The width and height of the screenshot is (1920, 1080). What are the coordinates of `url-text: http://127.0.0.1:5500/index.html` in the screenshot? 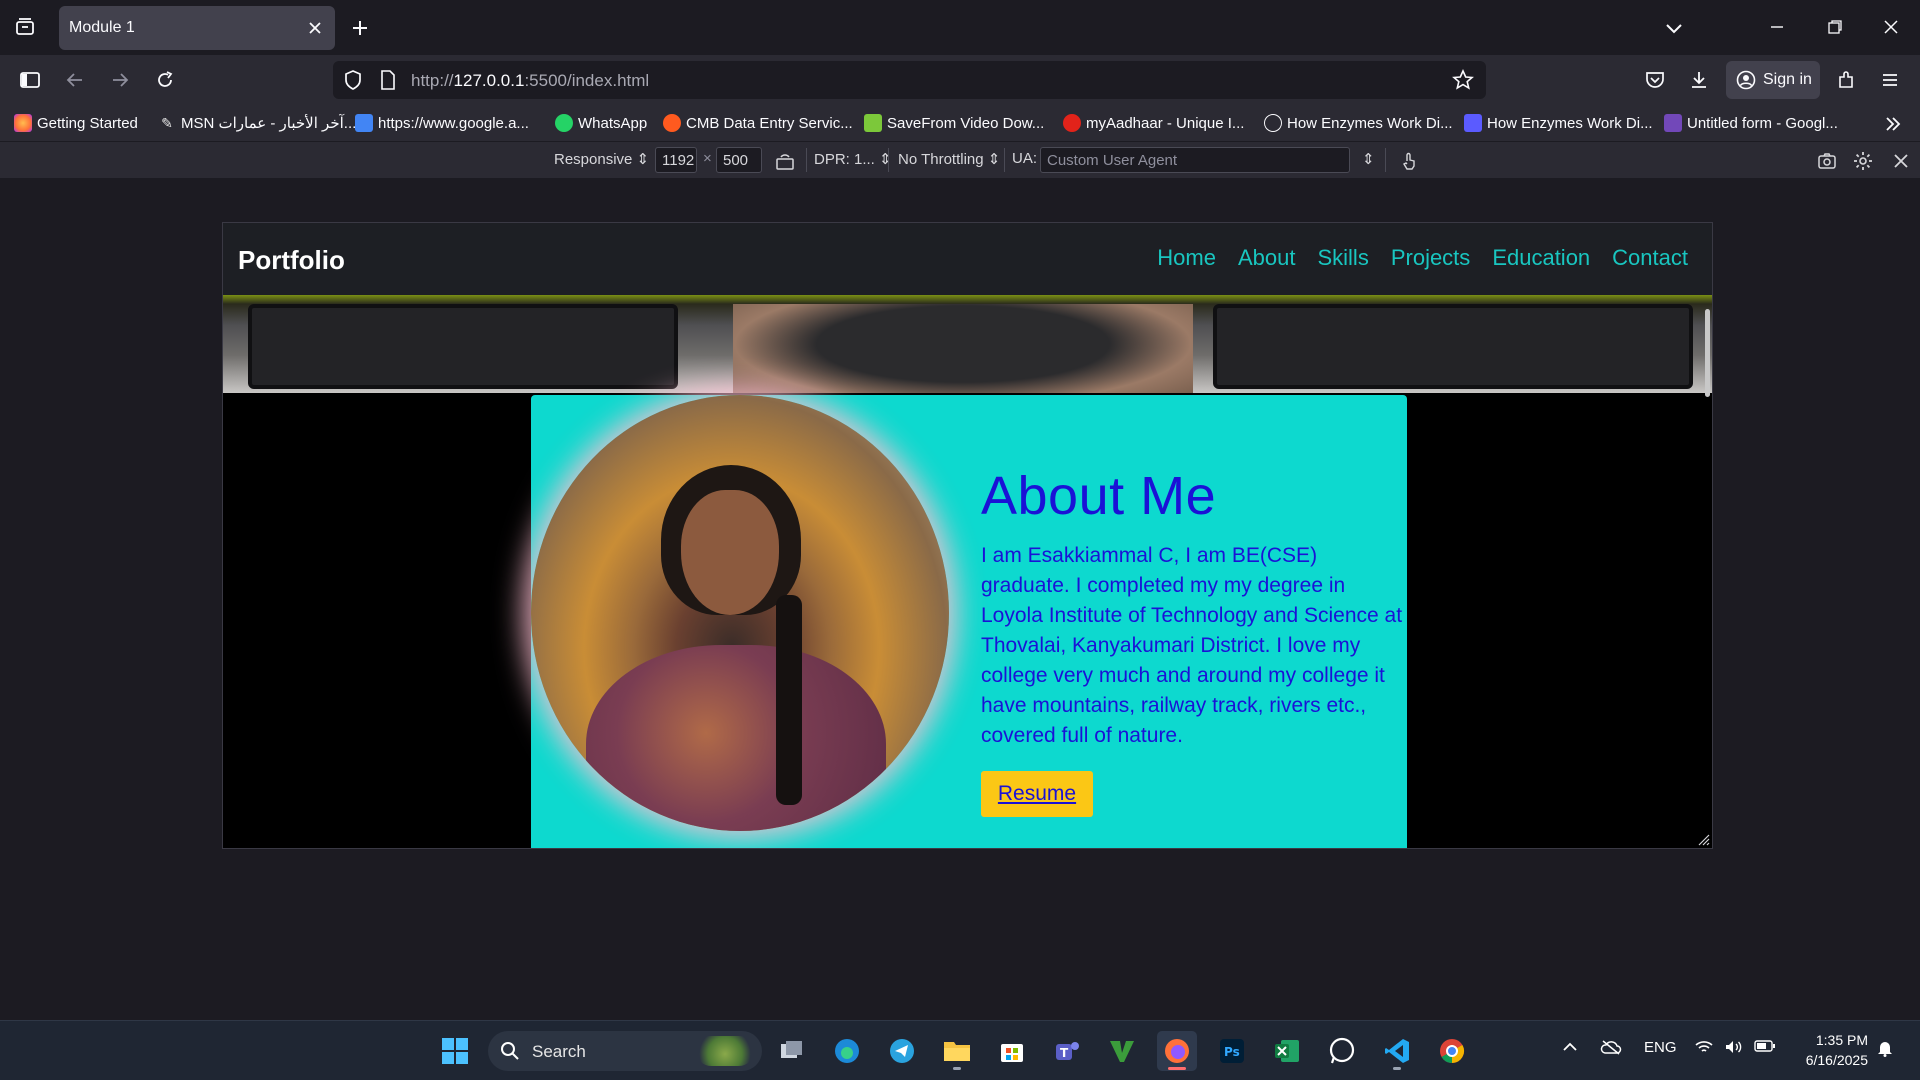 It's located at (530, 81).